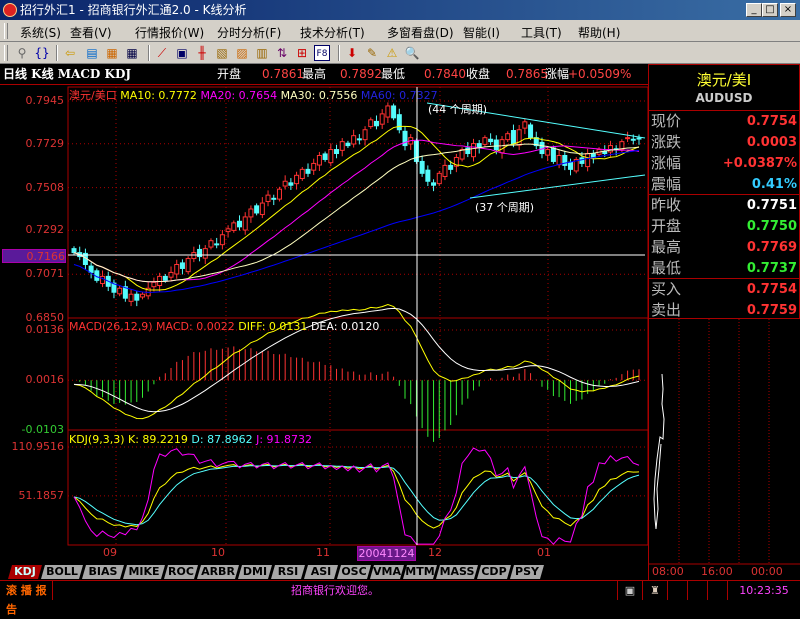  What do you see at coordinates (255, 572) in the screenshot?
I see `tab-dmi: DMI` at bounding box center [255, 572].